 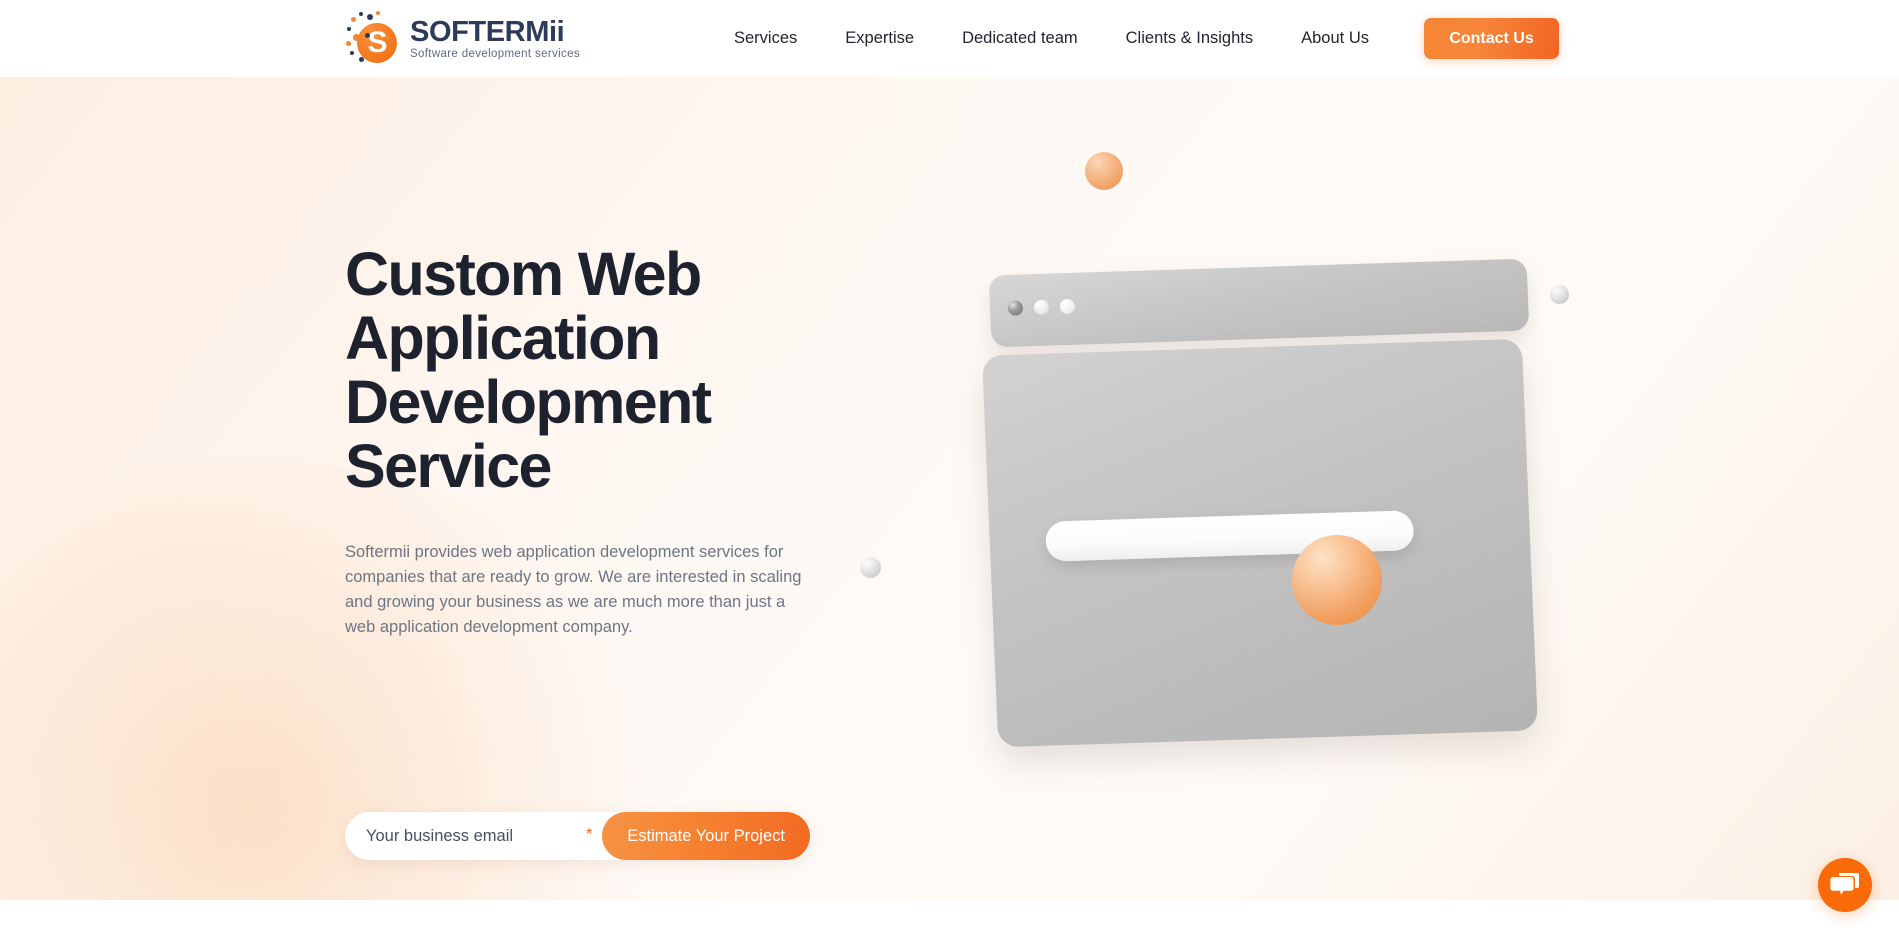 I want to click on nav-item-expertise: Expertise, so click(x=879, y=38).